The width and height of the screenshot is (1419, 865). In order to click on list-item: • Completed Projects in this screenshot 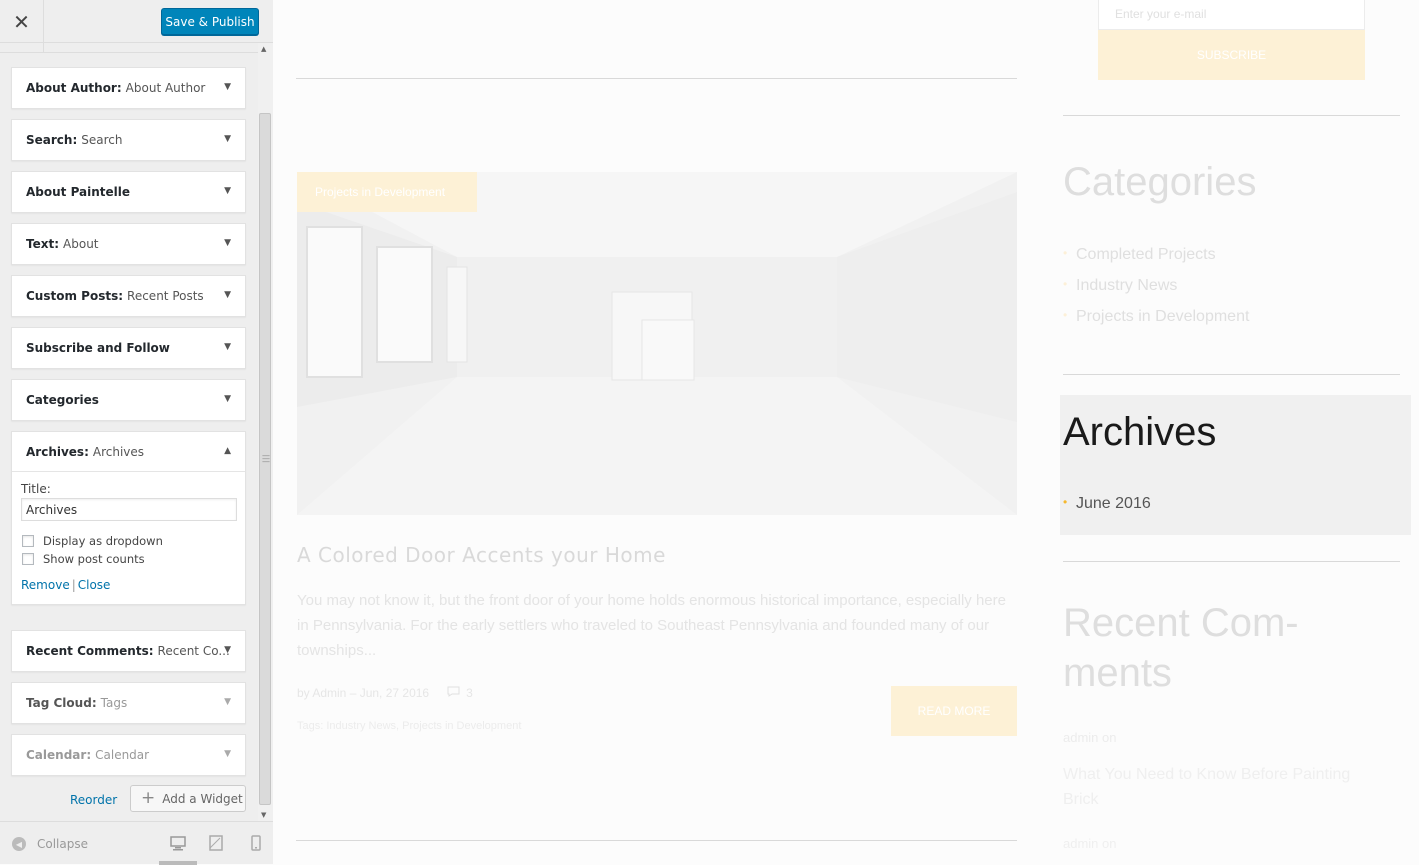, I will do `click(1156, 261)`.